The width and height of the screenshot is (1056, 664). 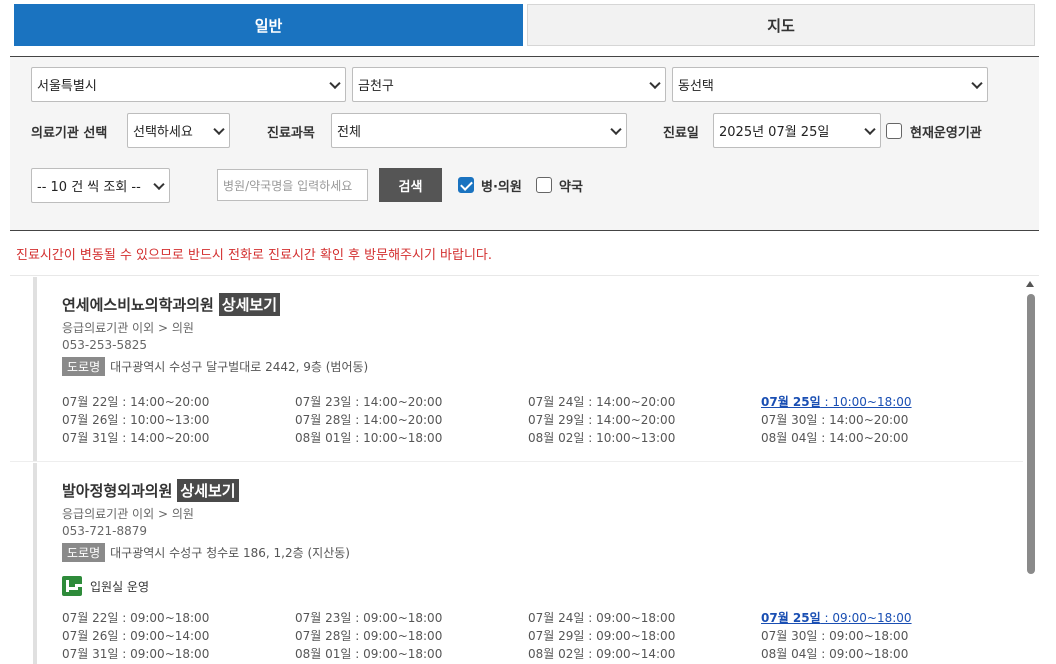 What do you see at coordinates (835, 654) in the screenshot?
I see `schedule-cell: 08월 04일 : 09:00~18:00` at bounding box center [835, 654].